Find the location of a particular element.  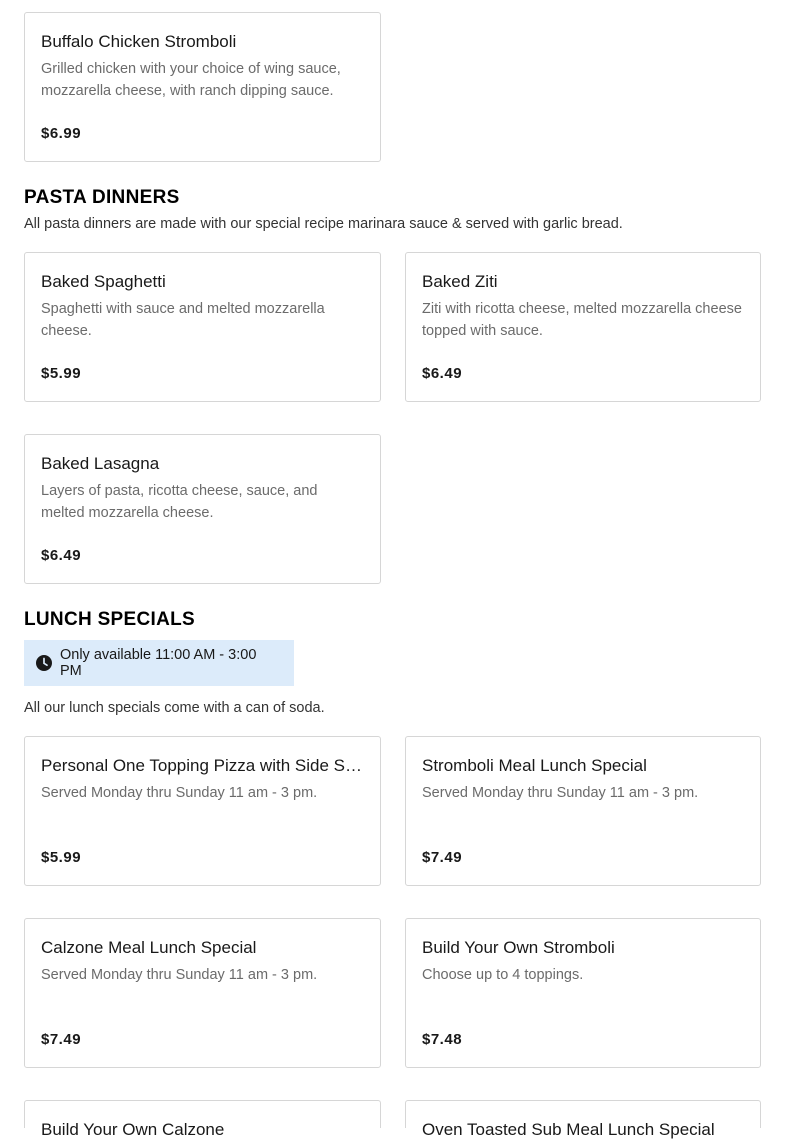

menu-item-price: $6.99 is located at coordinates (61, 133).